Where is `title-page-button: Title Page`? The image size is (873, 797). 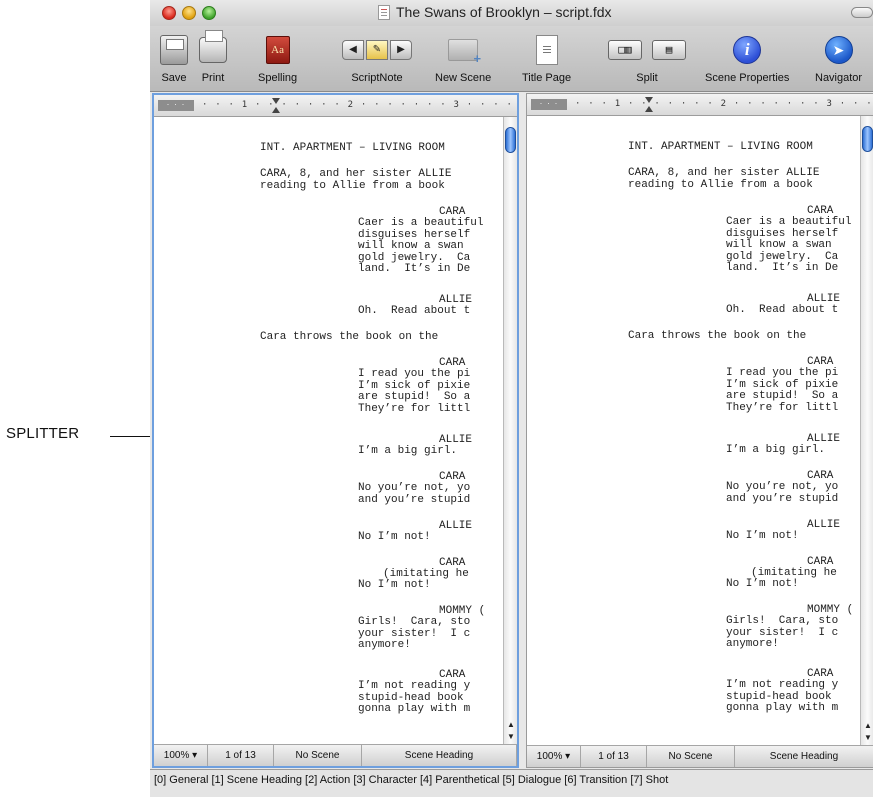
title-page-button: Title Page is located at coordinates (546, 55).